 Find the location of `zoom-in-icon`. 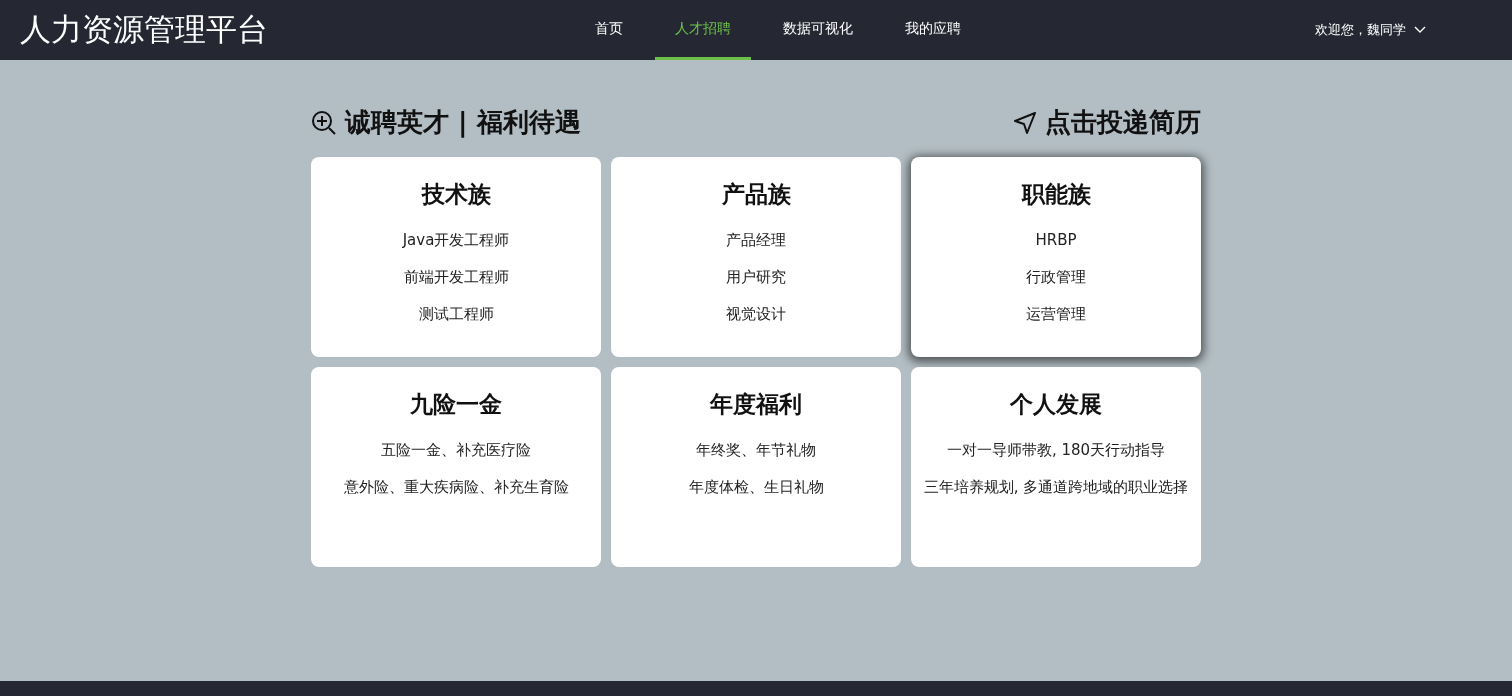

zoom-in-icon is located at coordinates (324, 122).